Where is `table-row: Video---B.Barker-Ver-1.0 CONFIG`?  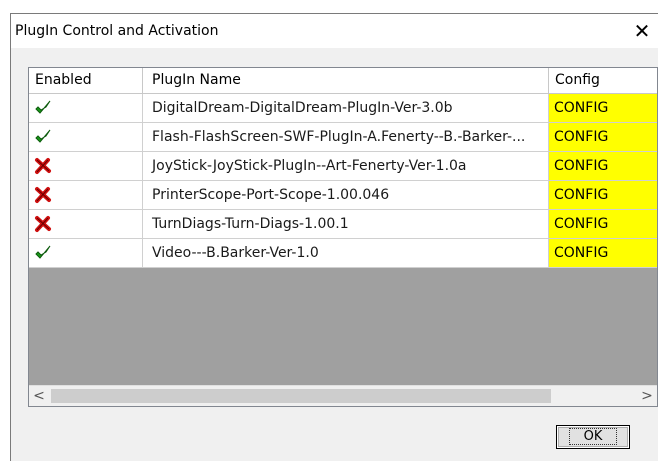
table-row: Video---B.Barker-Ver-1.0 CONFIG is located at coordinates (343, 253).